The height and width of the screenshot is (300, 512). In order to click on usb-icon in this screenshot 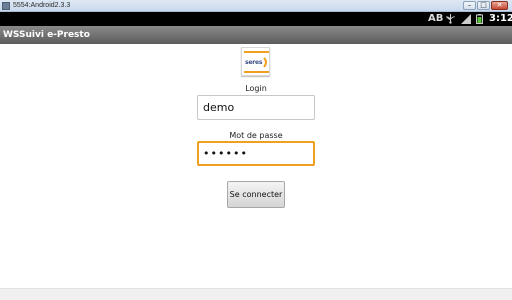, I will do `click(450, 19)`.